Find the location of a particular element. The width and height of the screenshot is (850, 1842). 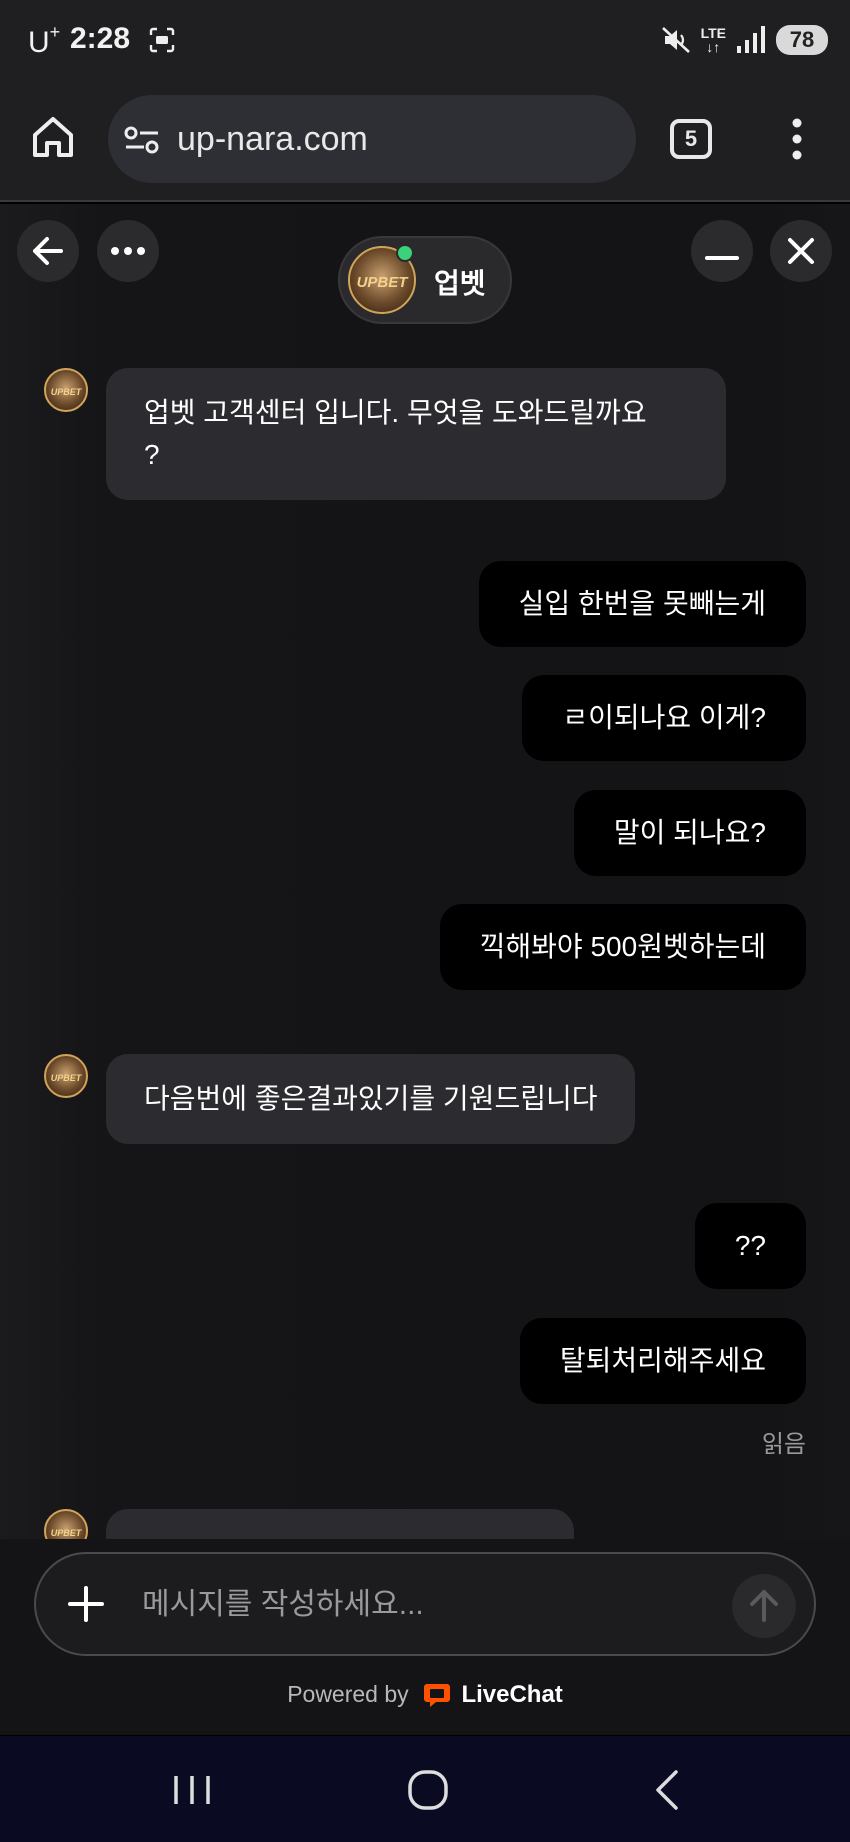

battery-indicator: 78 is located at coordinates (802, 40).